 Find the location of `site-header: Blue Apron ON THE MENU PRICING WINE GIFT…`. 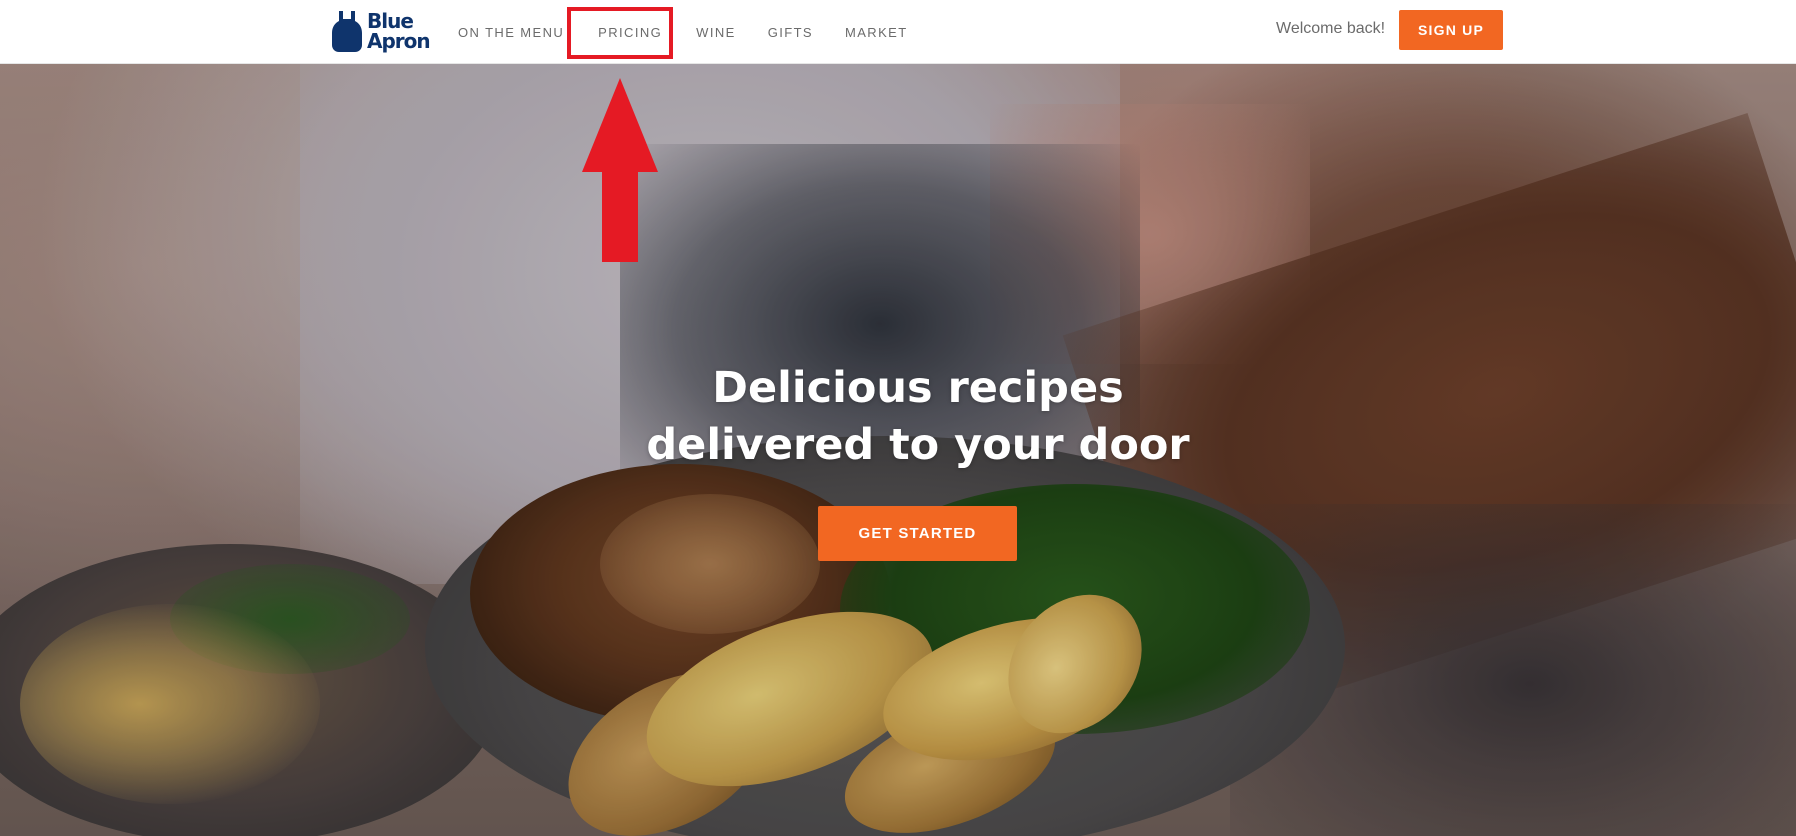

site-header: Blue Apron ON THE MENU PRICING WINE GIFT… is located at coordinates (898, 32).